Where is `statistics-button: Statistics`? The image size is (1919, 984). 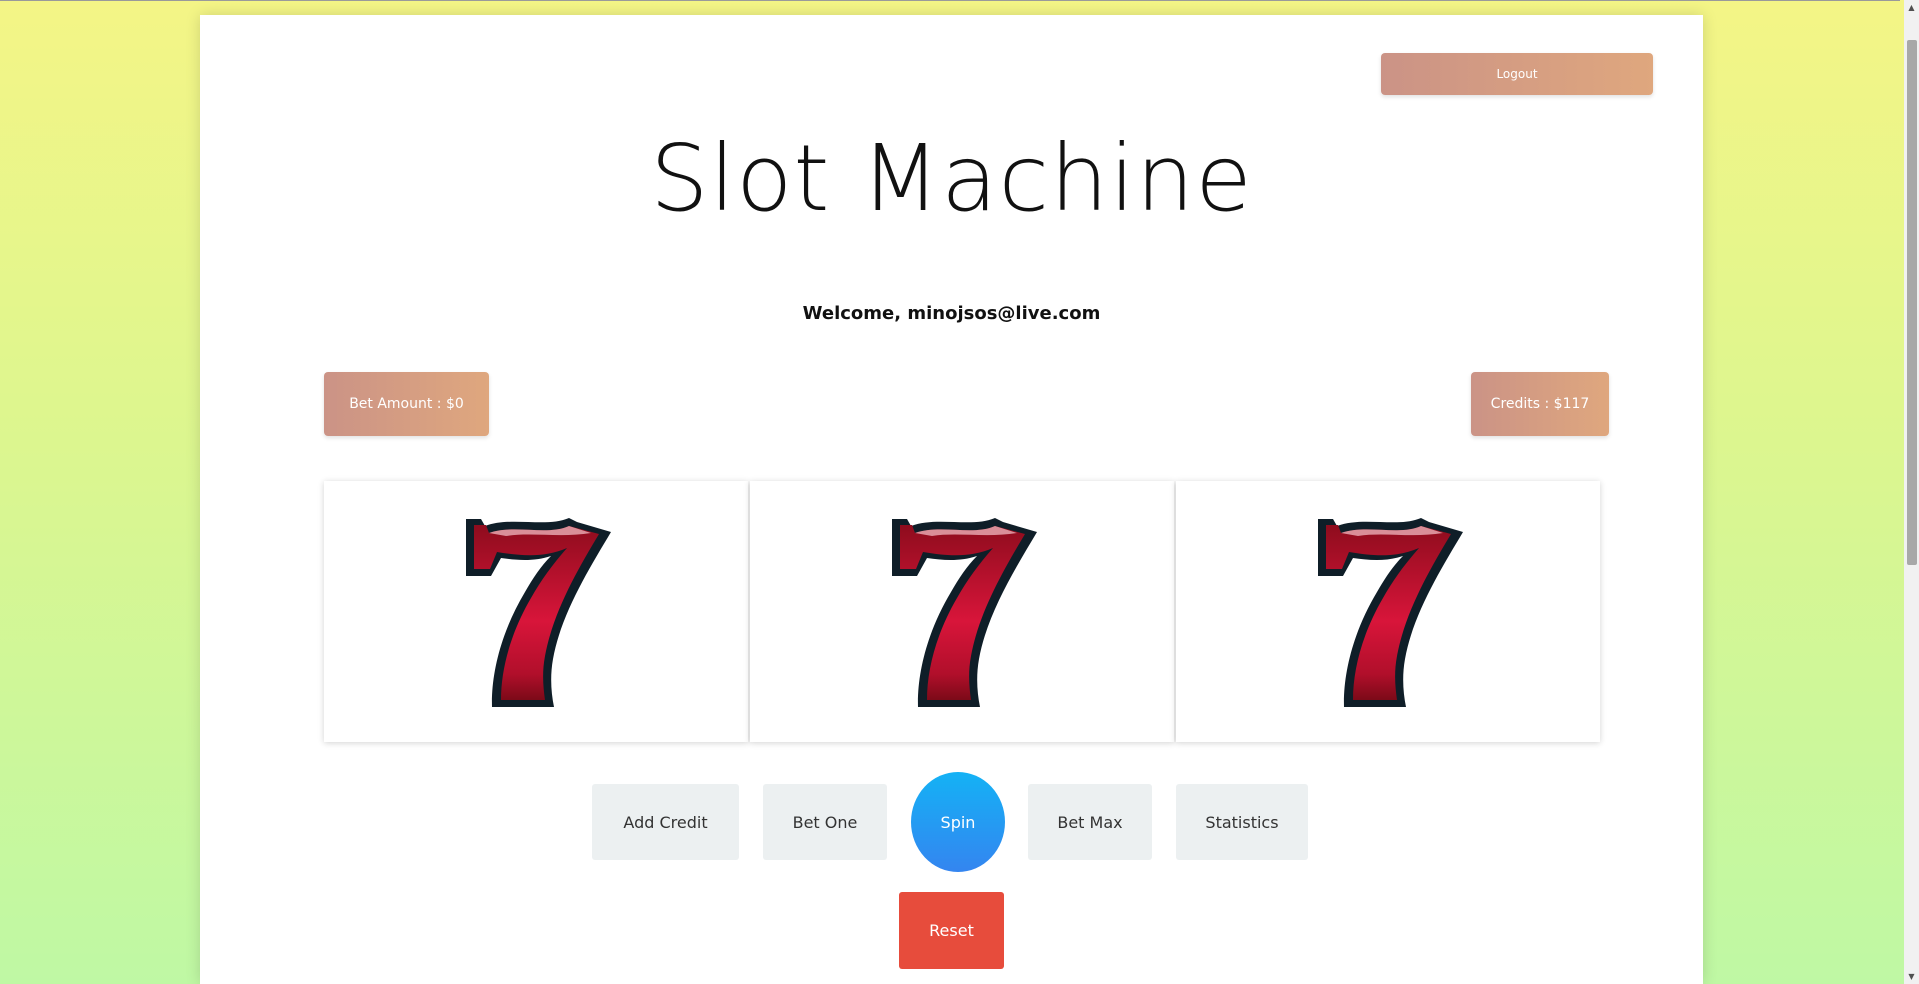
statistics-button: Statistics is located at coordinates (1242, 822).